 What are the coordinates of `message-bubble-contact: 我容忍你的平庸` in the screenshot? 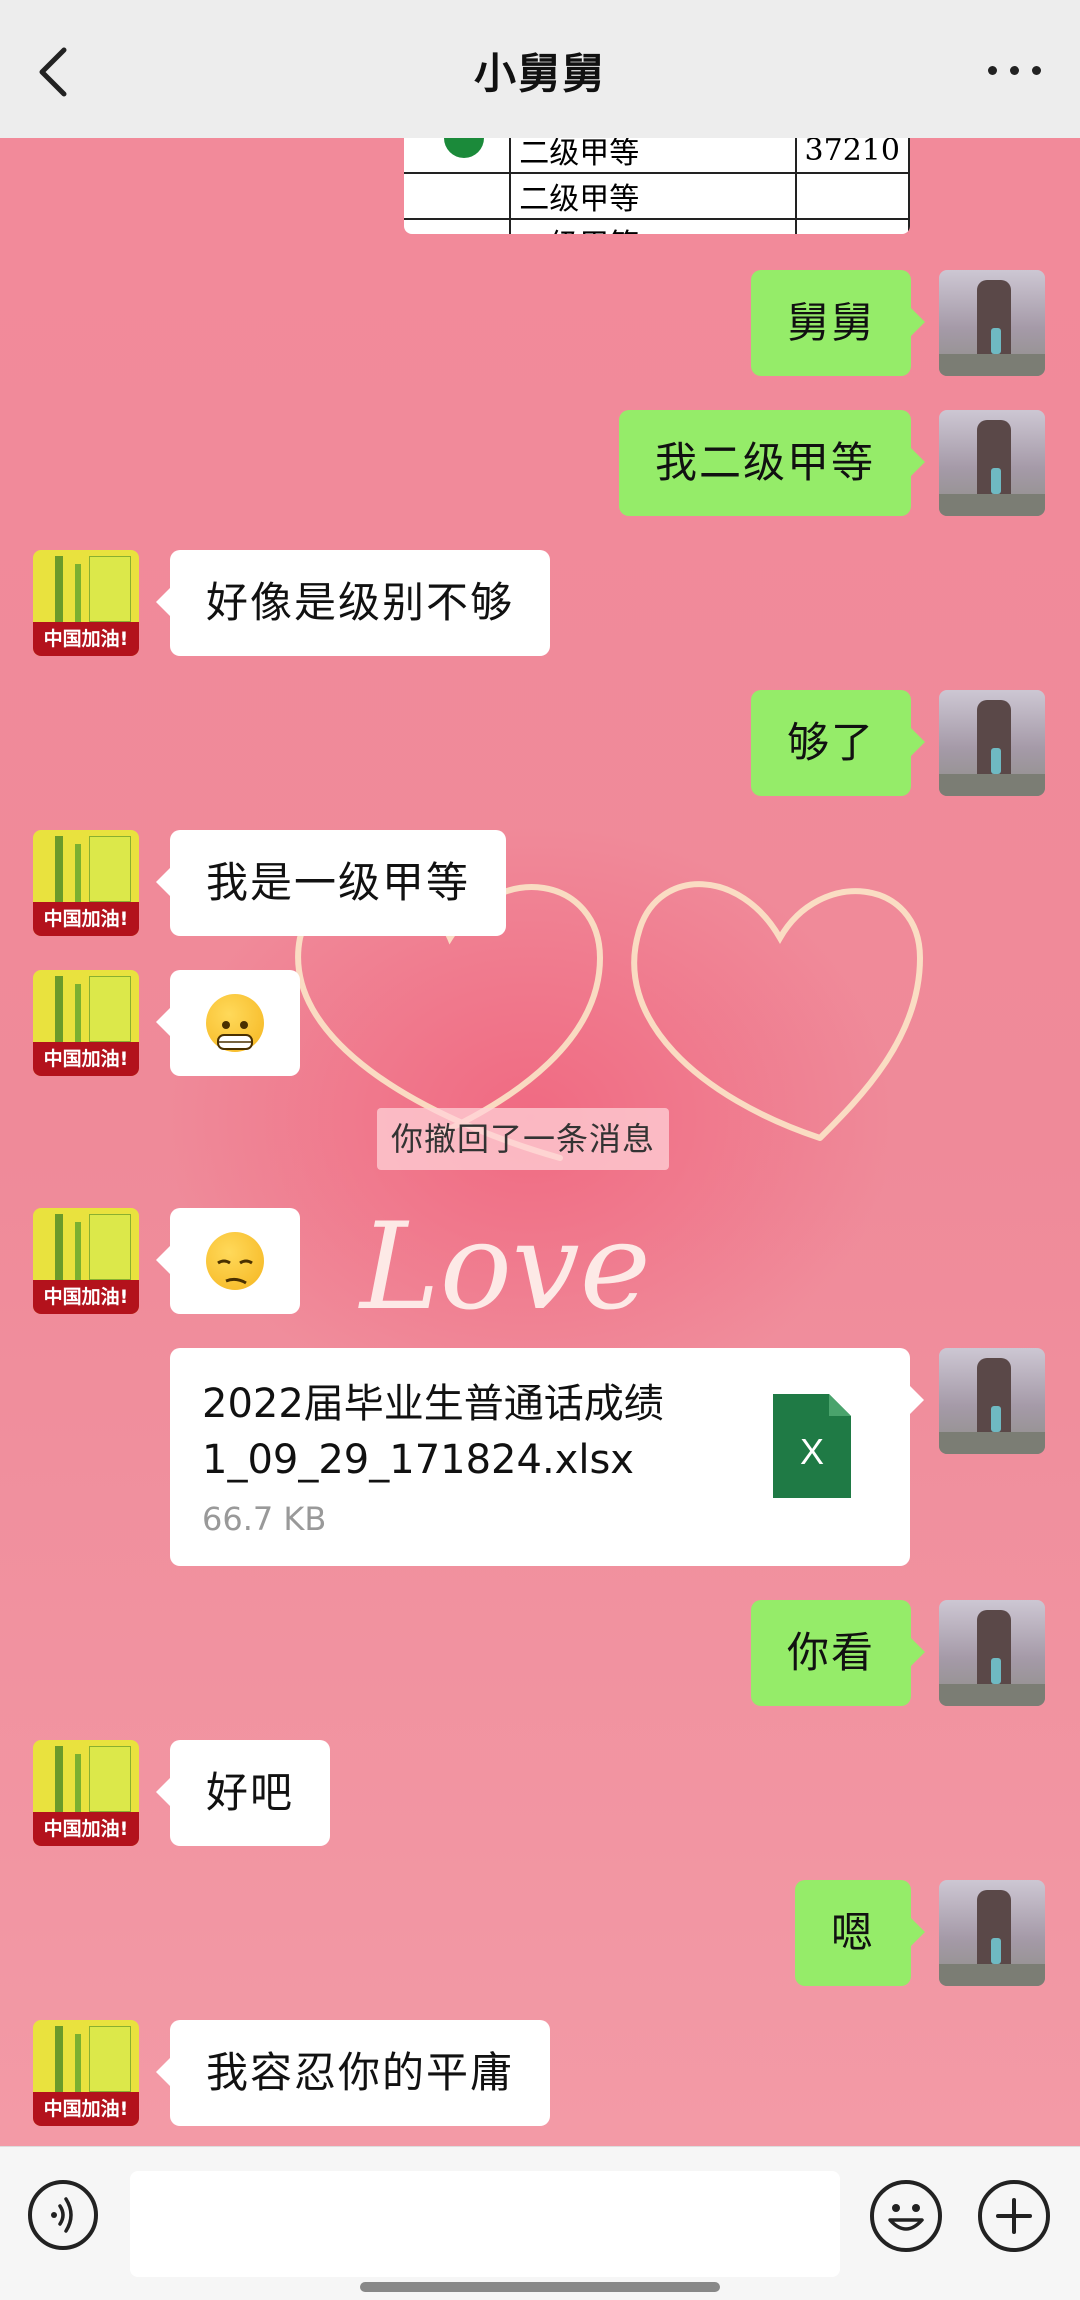 It's located at (353, 2073).